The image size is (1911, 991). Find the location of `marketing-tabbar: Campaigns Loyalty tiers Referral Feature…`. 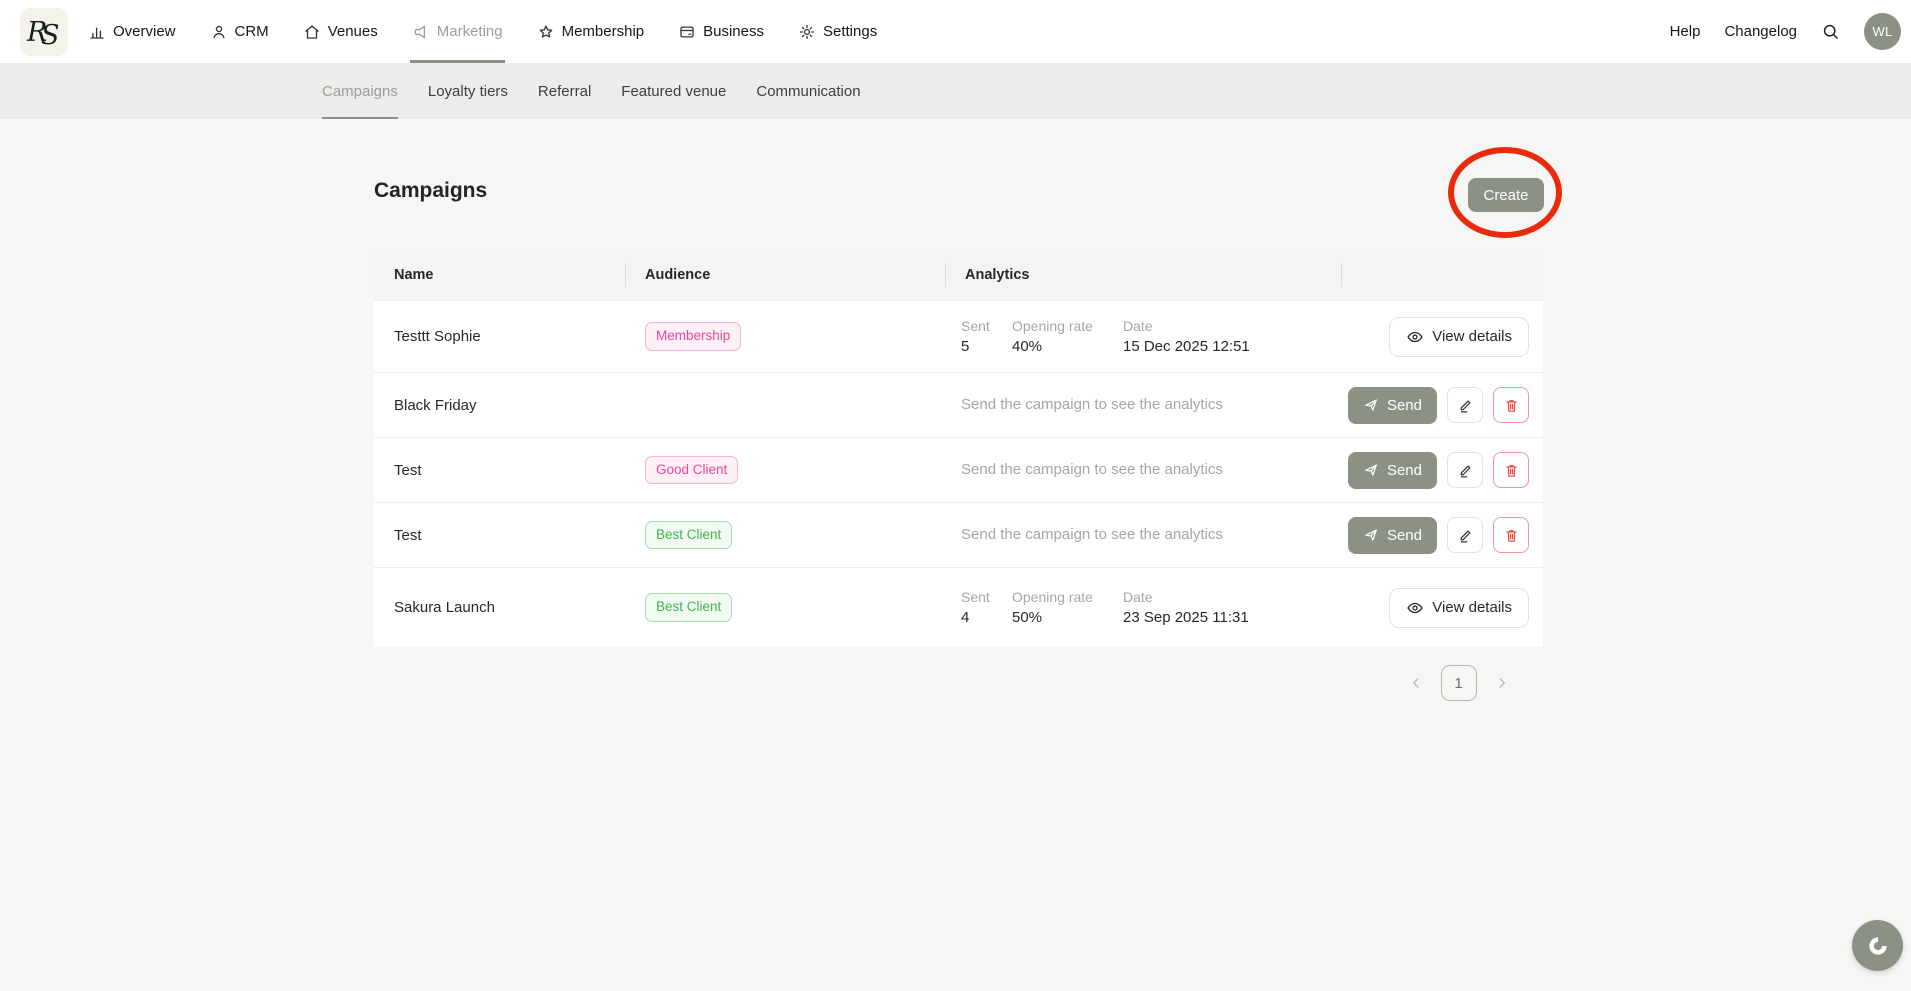

marketing-tabbar: Campaigns Loyalty tiers Referral Feature… is located at coordinates (955, 91).